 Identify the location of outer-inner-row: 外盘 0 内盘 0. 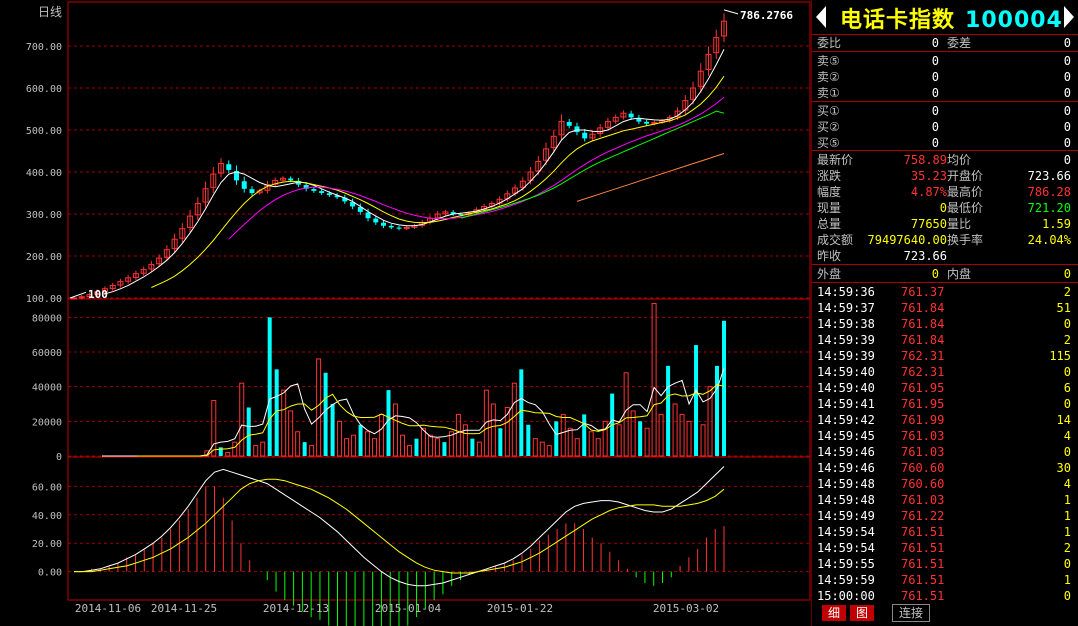
(945, 274).